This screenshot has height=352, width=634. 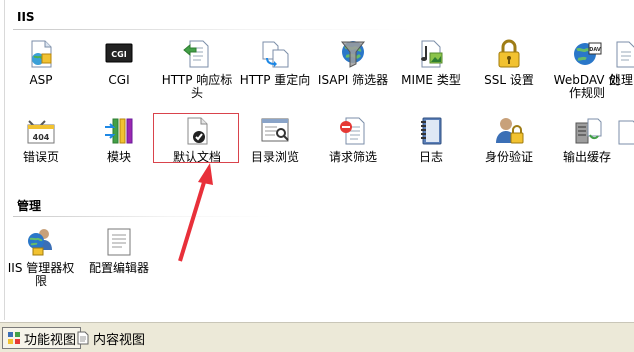 I want to click on view-tab-bar: 功能视图 内容视图, so click(x=317, y=337).